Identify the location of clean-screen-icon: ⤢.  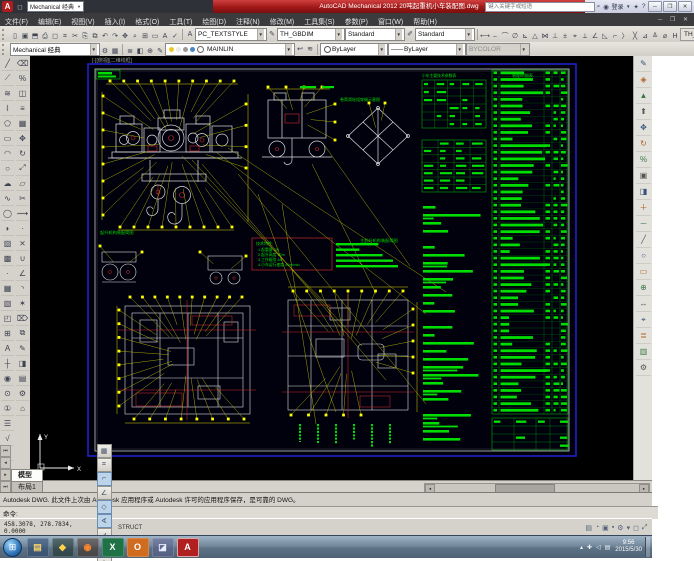
(645, 528).